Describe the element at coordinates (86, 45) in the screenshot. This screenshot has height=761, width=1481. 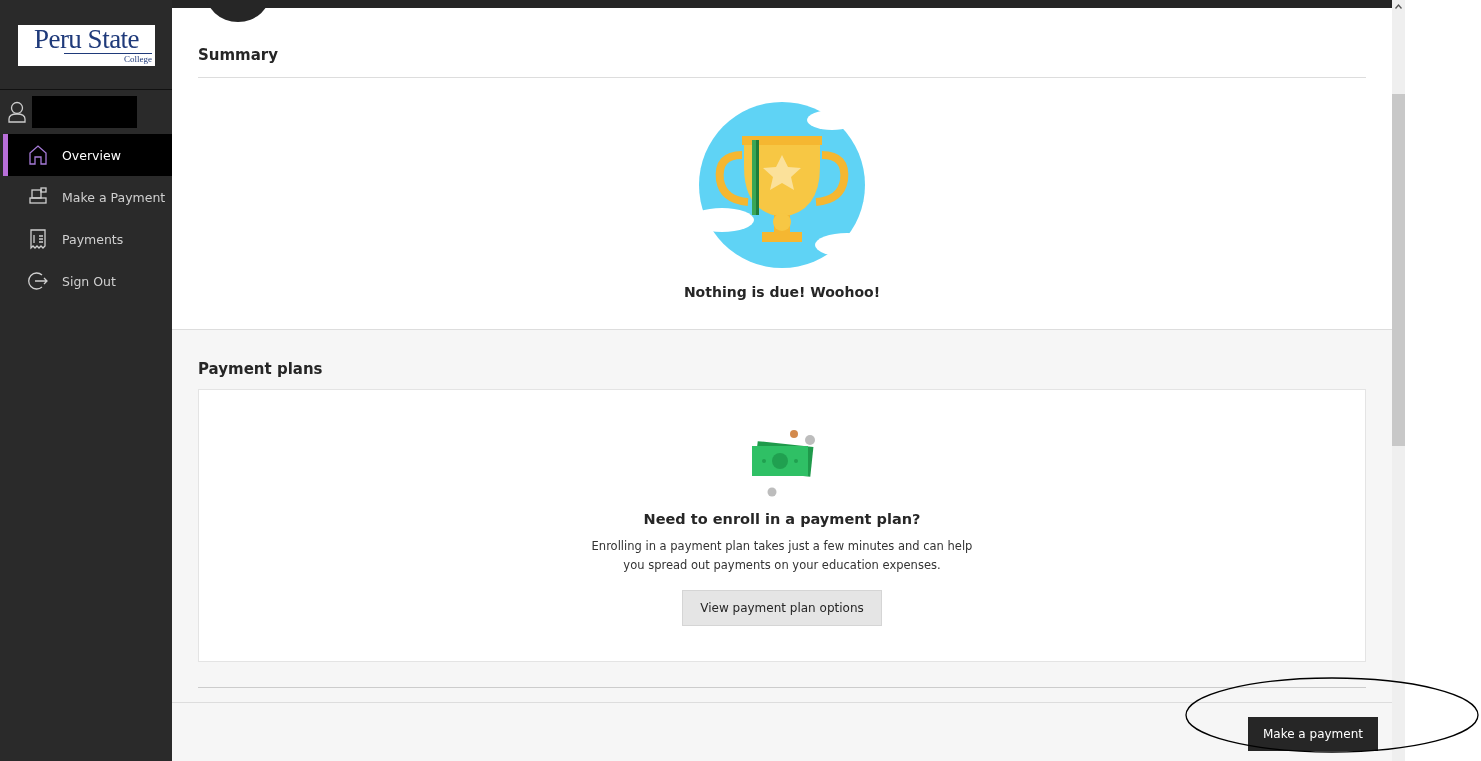
I see `college-logo: Peru State College` at that location.